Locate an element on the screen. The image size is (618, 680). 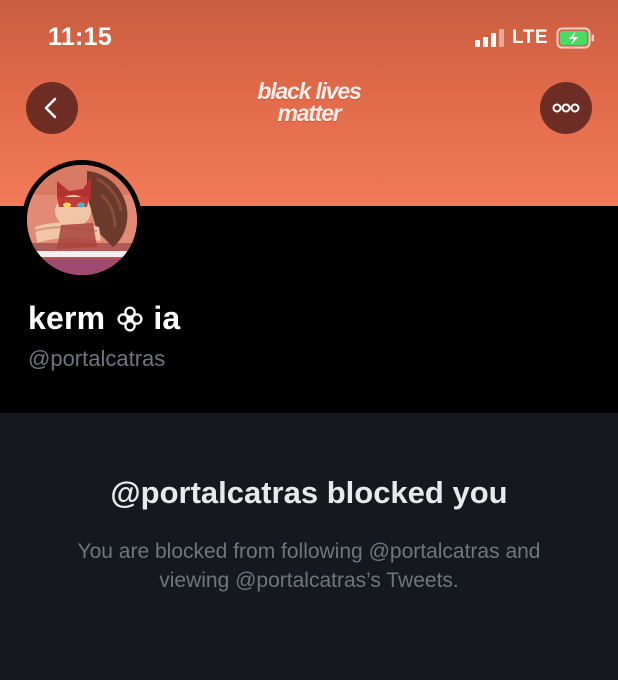
avatar-frame is located at coordinates (82, 220).